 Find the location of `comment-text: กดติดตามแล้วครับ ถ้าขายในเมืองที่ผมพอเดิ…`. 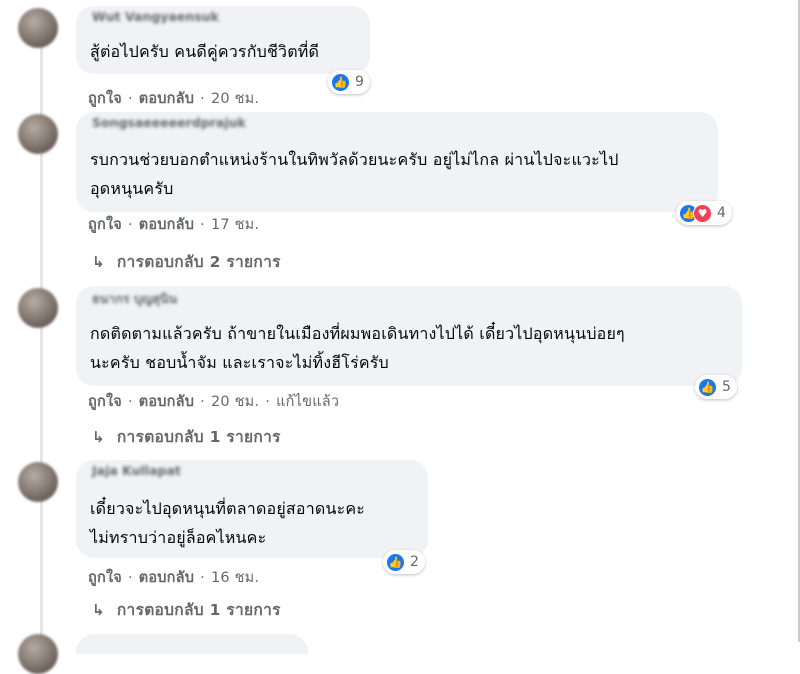

comment-text: กดติดตามแล้วครับ ถ้าขายในเมืองที่ผมพอเดิ… is located at coordinates (357, 348).